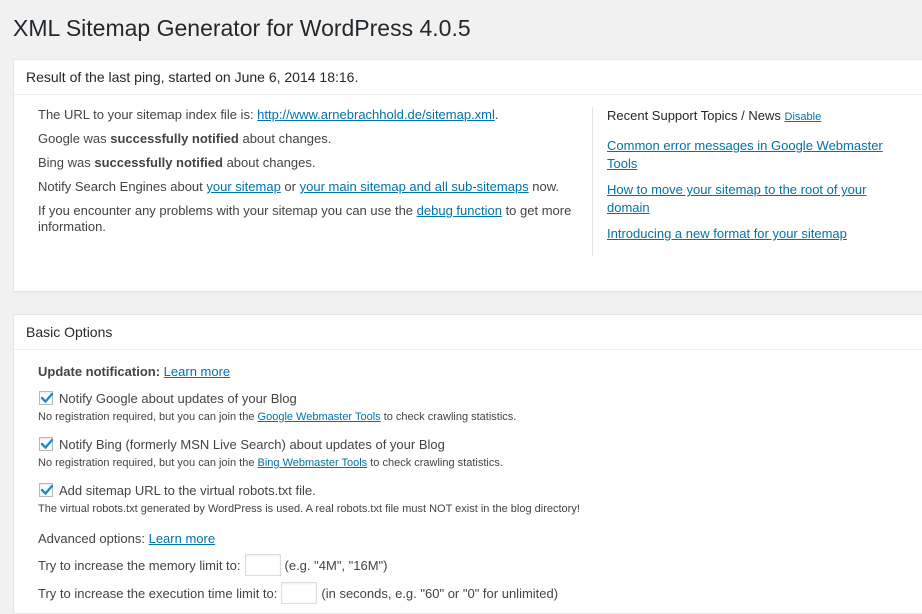 The width and height of the screenshot is (922, 614). What do you see at coordinates (592, 181) in the screenshot?
I see `column-divider` at bounding box center [592, 181].